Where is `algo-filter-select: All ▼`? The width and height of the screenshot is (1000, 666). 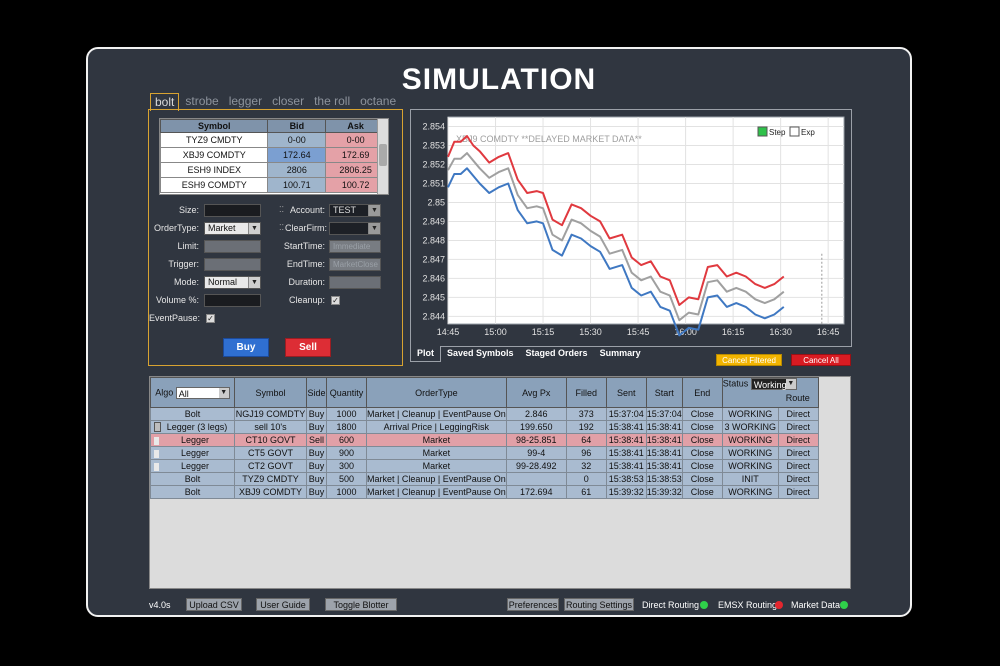 algo-filter-select: All ▼ is located at coordinates (202, 392).